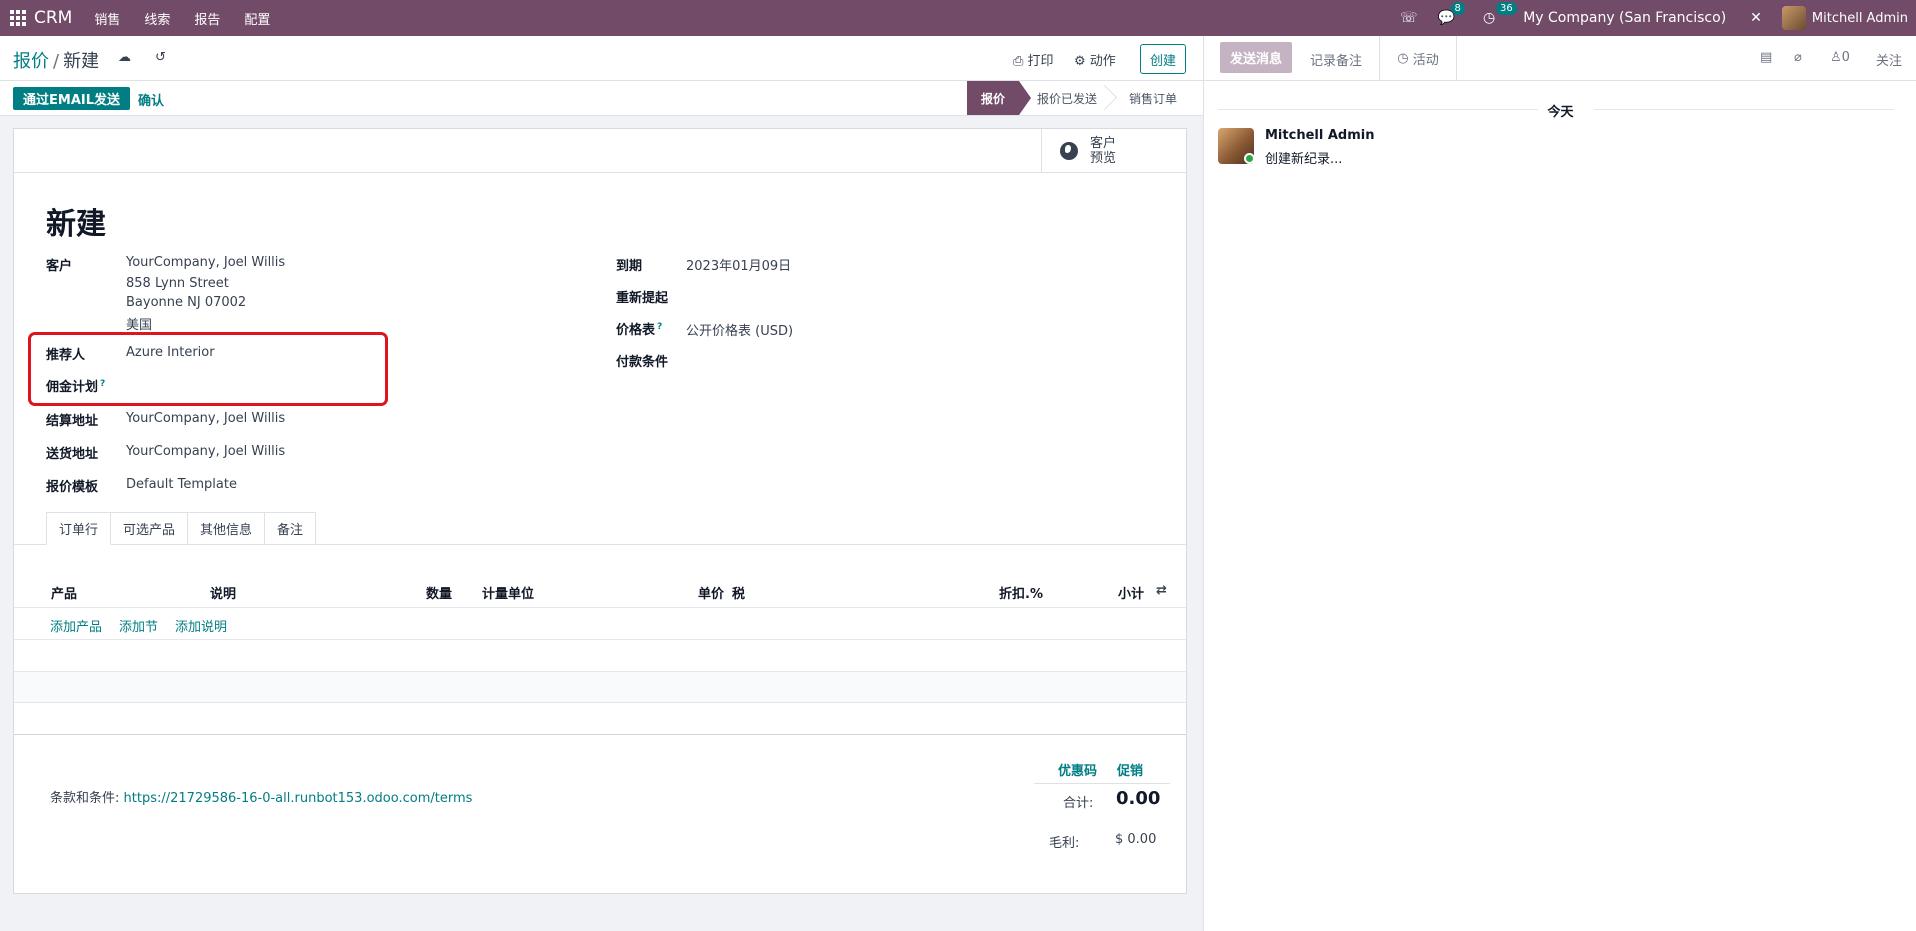  I want to click on clock-icon: ◷, so click(1405, 58).